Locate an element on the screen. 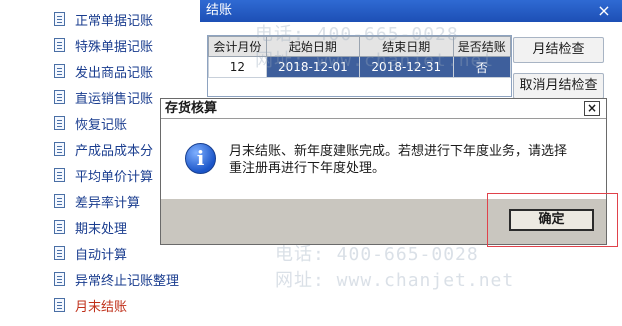  tree-item-month-end-closing: 月末结账 is located at coordinates (91, 305).